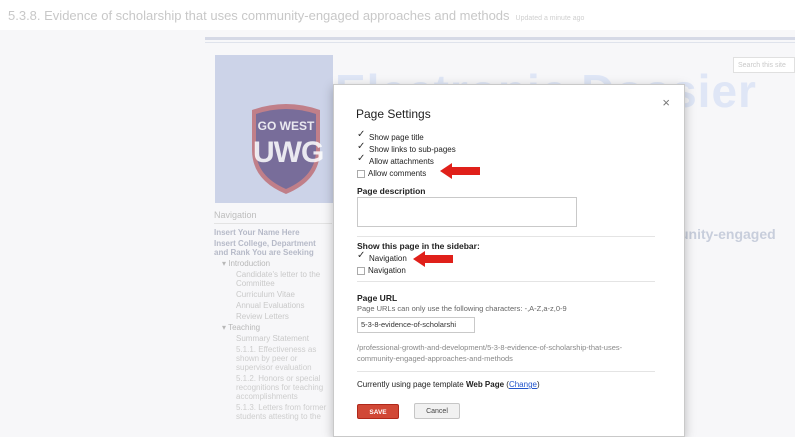  What do you see at coordinates (500, 42) in the screenshot?
I see `site-header-divider` at bounding box center [500, 42].